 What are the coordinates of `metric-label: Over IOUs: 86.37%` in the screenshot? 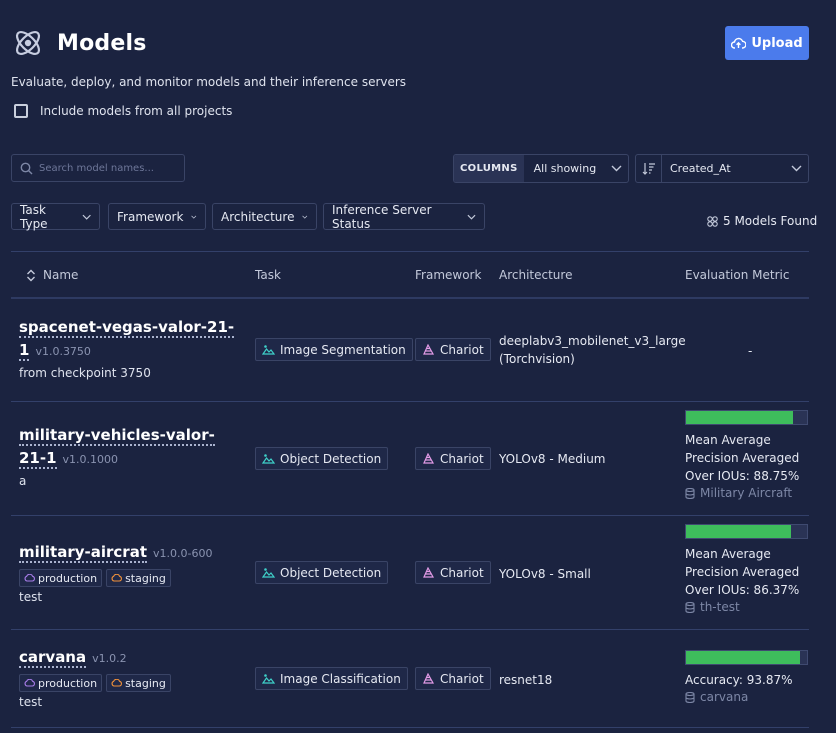 It's located at (742, 590).